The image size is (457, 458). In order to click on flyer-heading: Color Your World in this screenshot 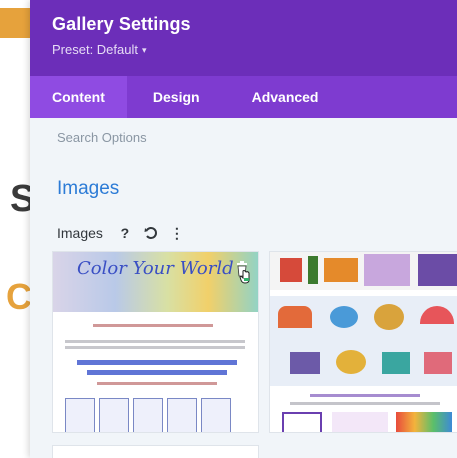, I will do `click(155, 268)`.